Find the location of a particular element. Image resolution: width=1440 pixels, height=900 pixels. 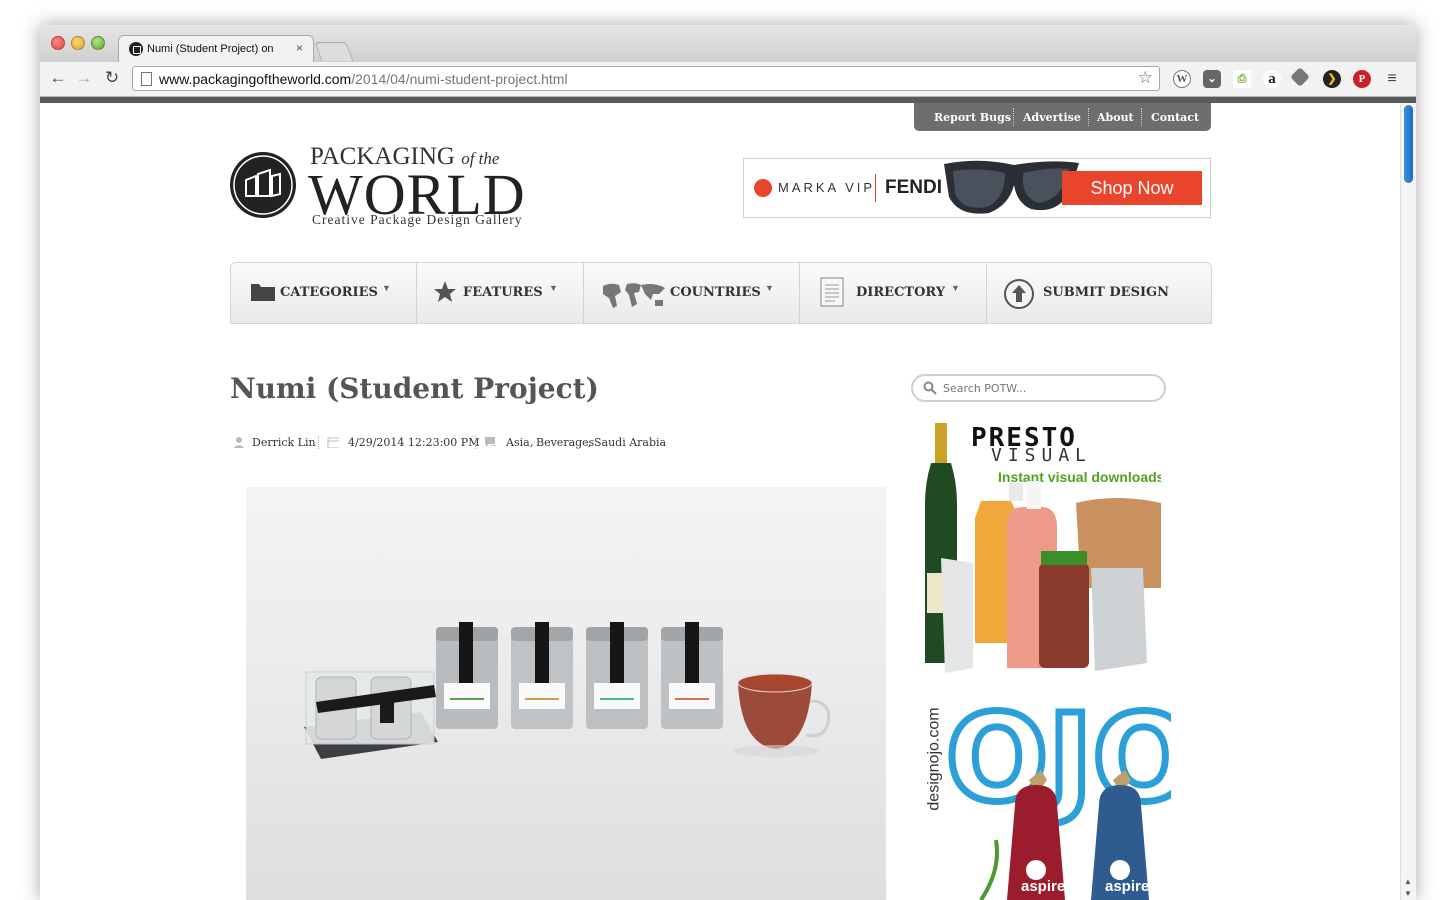

header-banner-ad: MARKA VIP FENDI Shop Now is located at coordinates (977, 188).